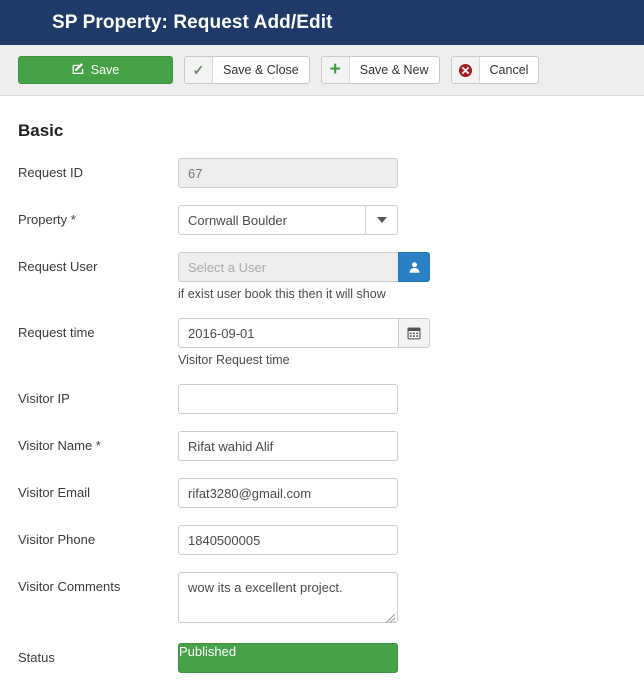 The image size is (644, 685). I want to click on field-row-visitor-ip: Visitor IP, so click(322, 399).